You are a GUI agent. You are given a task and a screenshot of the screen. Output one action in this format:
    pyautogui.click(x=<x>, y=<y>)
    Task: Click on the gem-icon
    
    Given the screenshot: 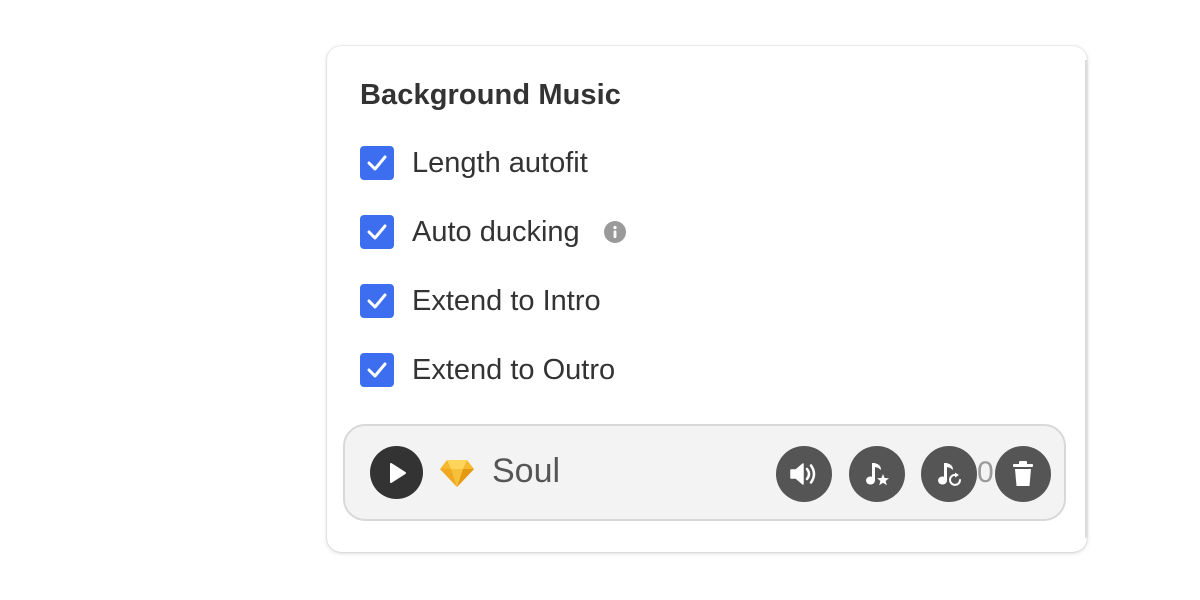 What is the action you would take?
    pyautogui.click(x=457, y=473)
    